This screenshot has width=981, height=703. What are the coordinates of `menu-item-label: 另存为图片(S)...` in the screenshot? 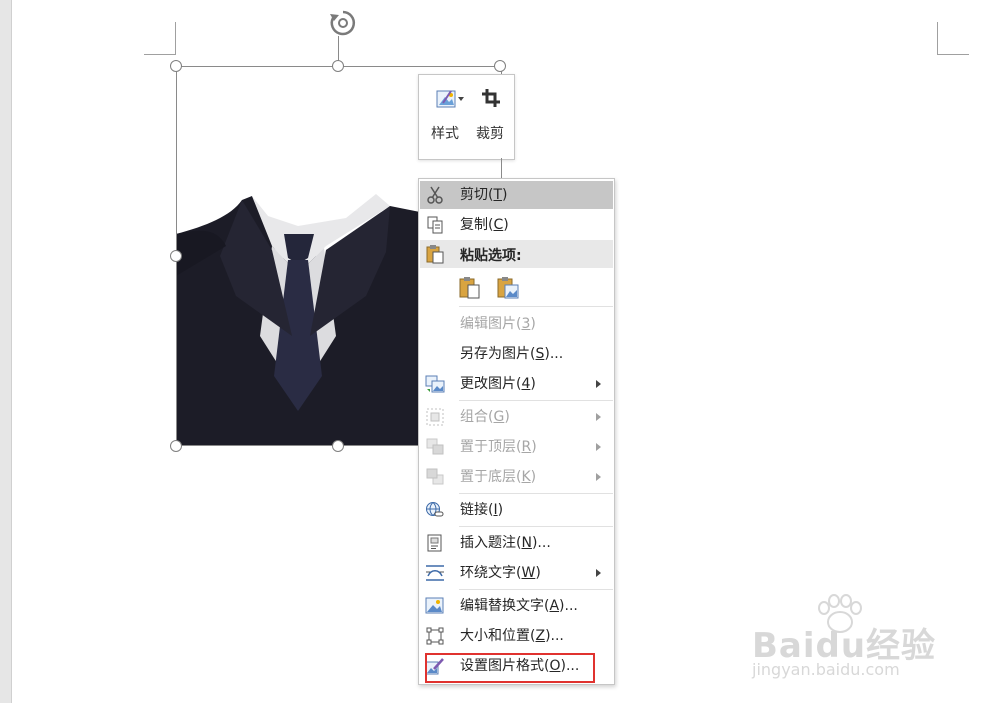 It's located at (512, 354).